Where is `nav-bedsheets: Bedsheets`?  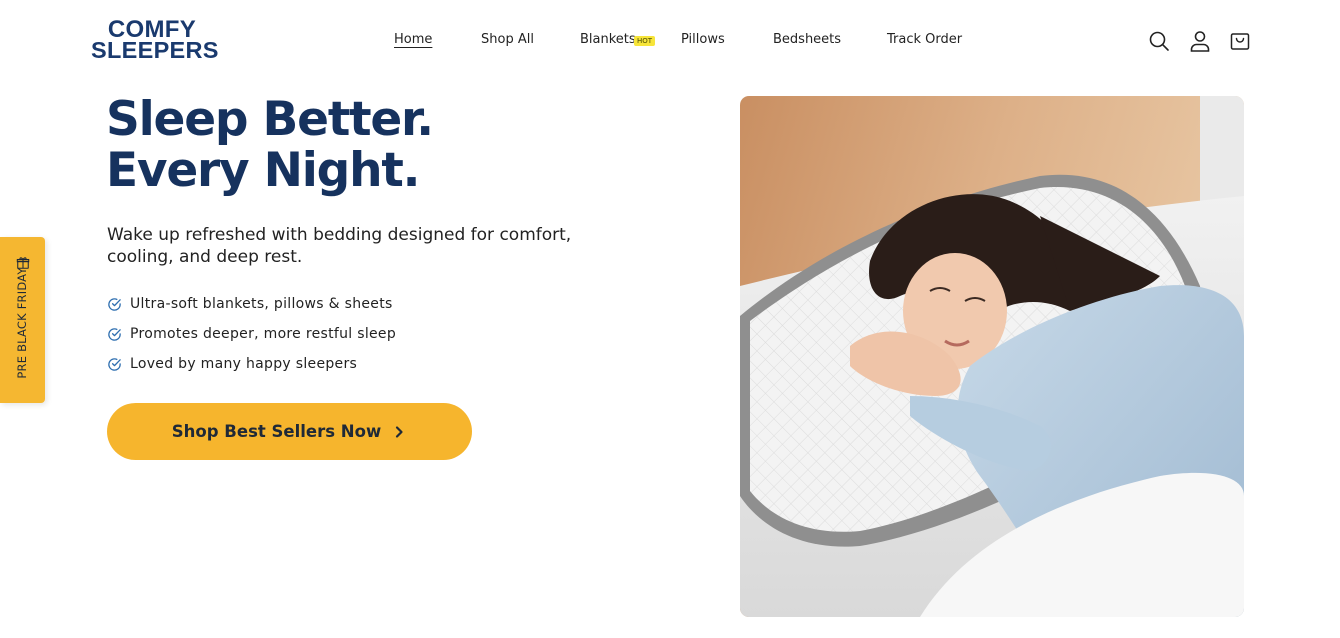 nav-bedsheets: Bedsheets is located at coordinates (807, 39).